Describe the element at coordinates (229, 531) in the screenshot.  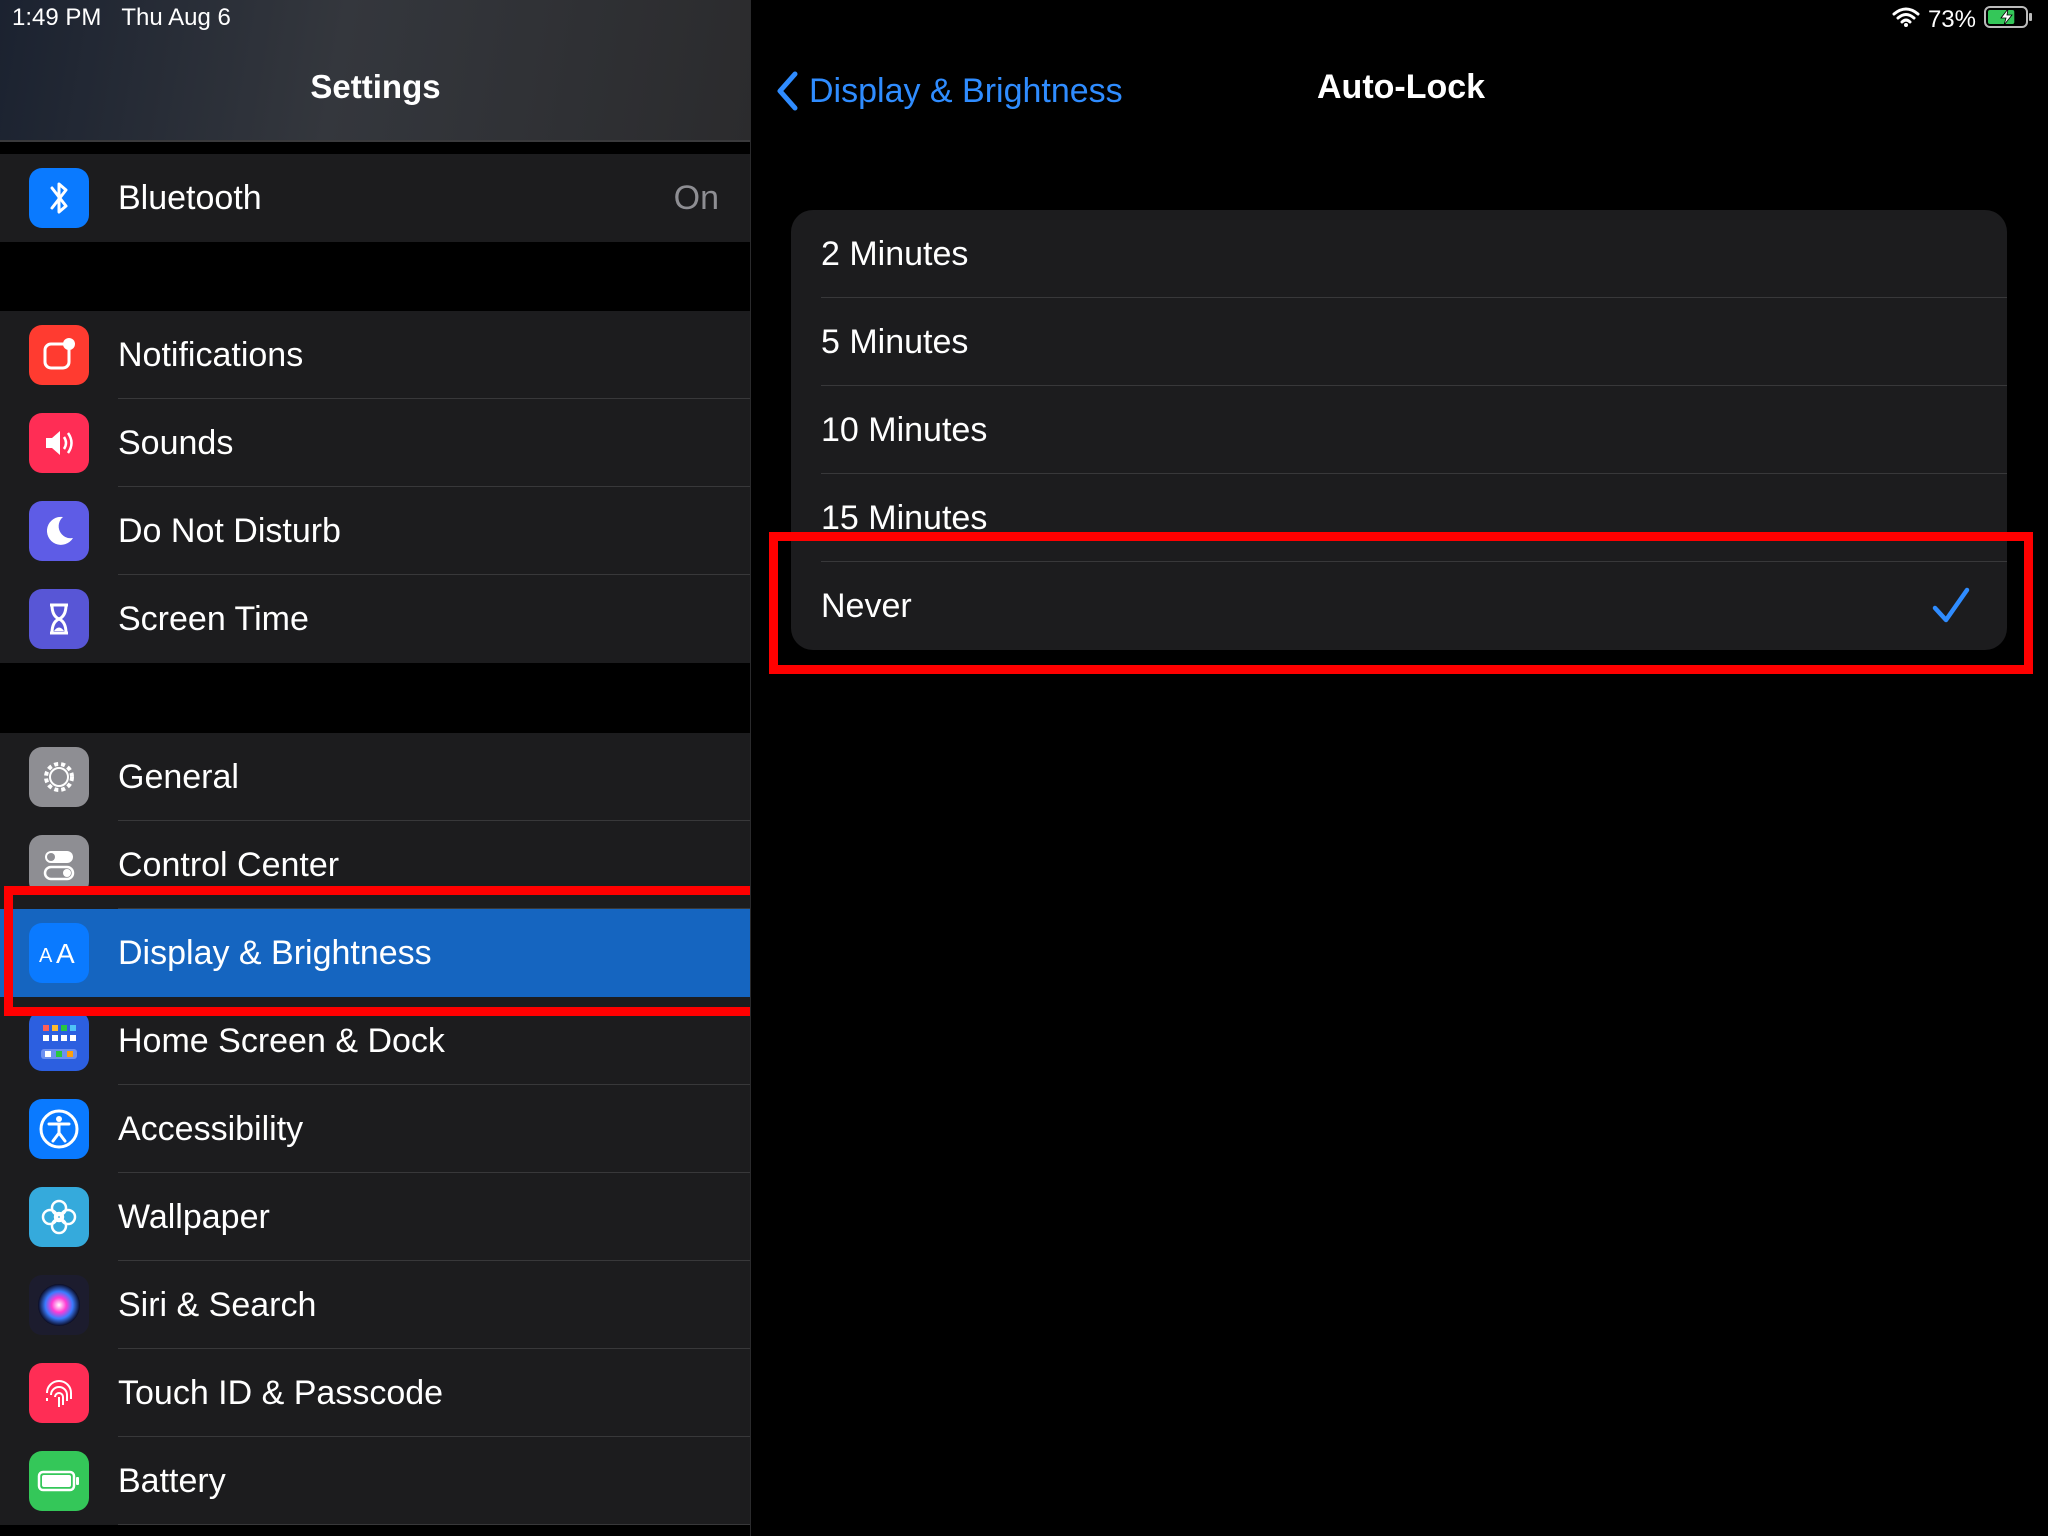
I see `sidebar-item-label: Do Not Disturb` at that location.